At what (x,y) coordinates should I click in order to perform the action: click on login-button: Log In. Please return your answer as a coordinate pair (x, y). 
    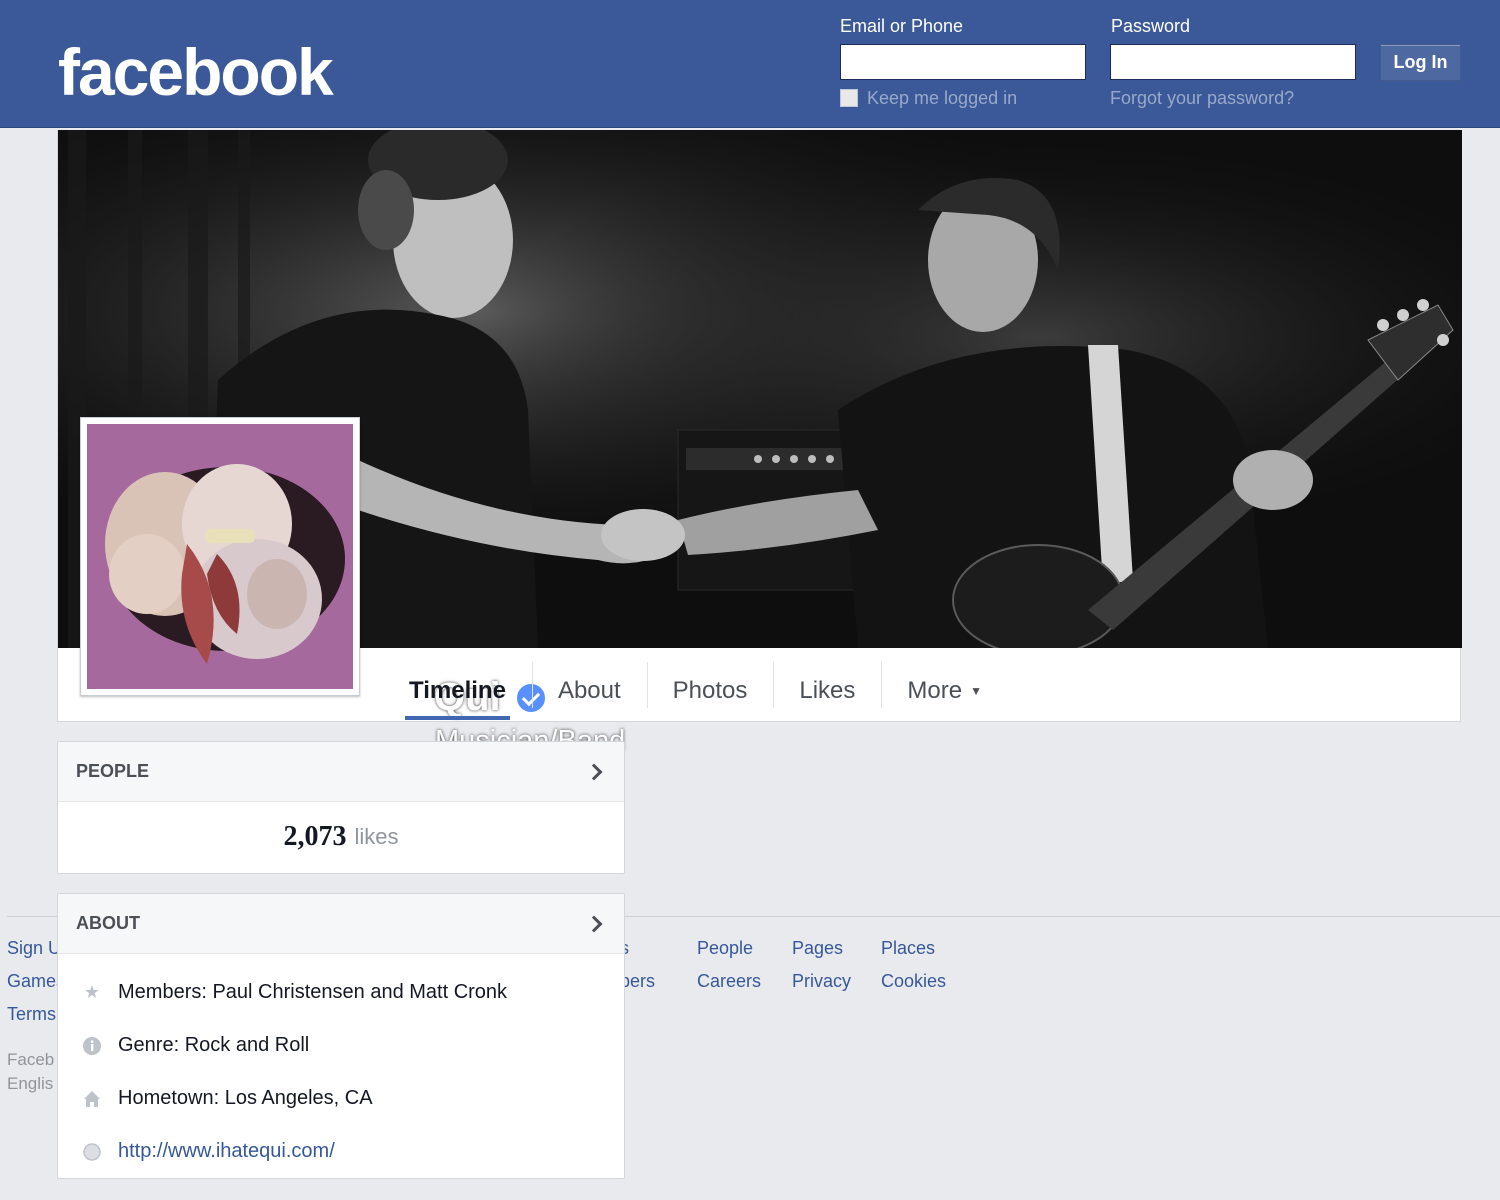
    Looking at the image, I should click on (1420, 62).